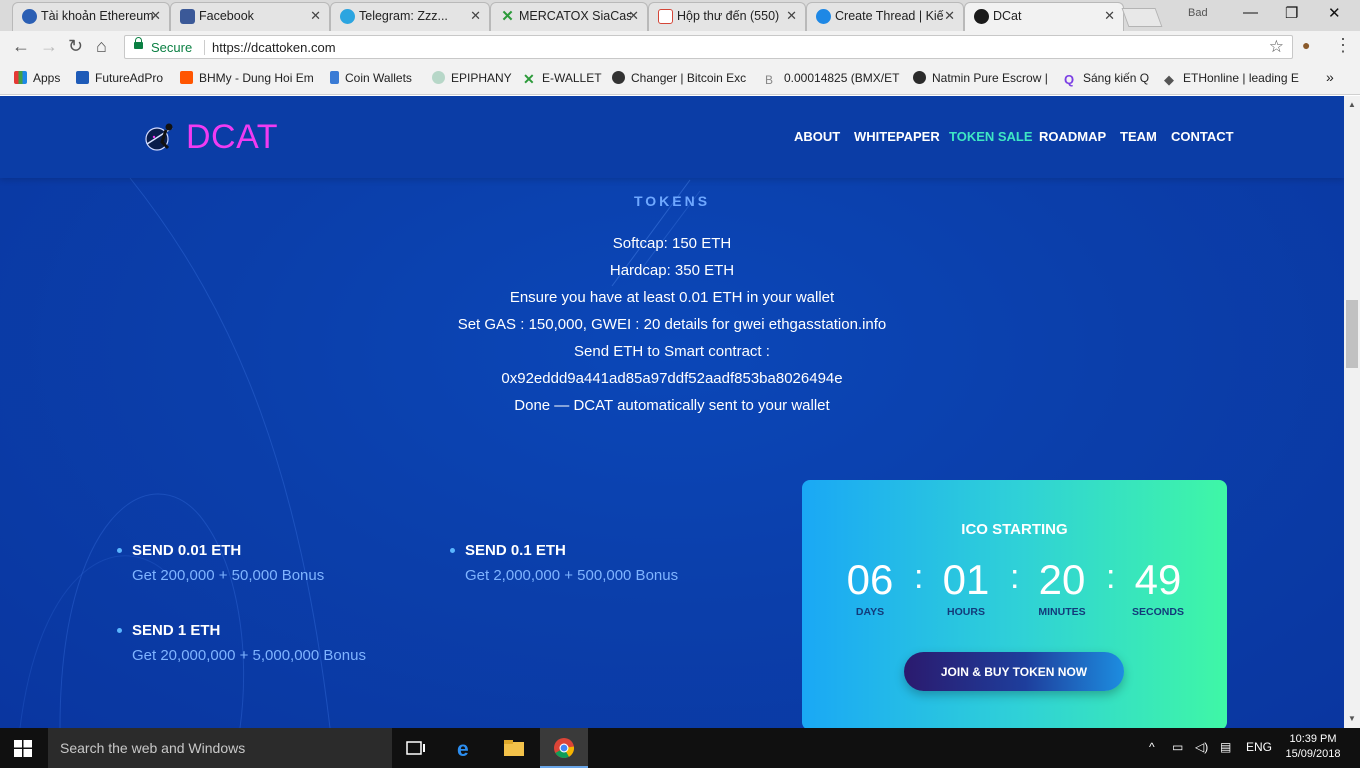 The height and width of the screenshot is (768, 1360). What do you see at coordinates (438, 77) in the screenshot?
I see `epiphany-icon` at bounding box center [438, 77].